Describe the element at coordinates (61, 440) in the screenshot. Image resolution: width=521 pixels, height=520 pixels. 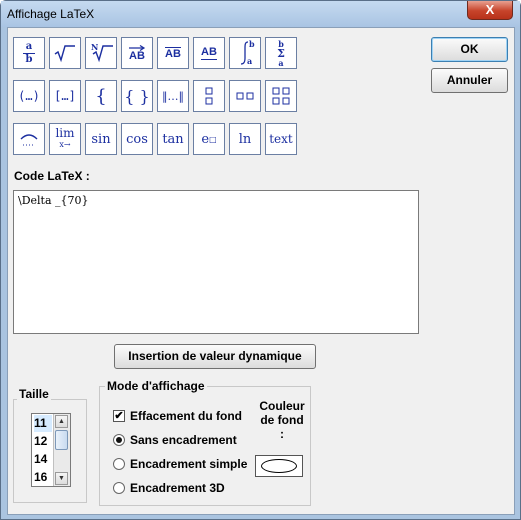
I see `scroll-thumb` at that location.